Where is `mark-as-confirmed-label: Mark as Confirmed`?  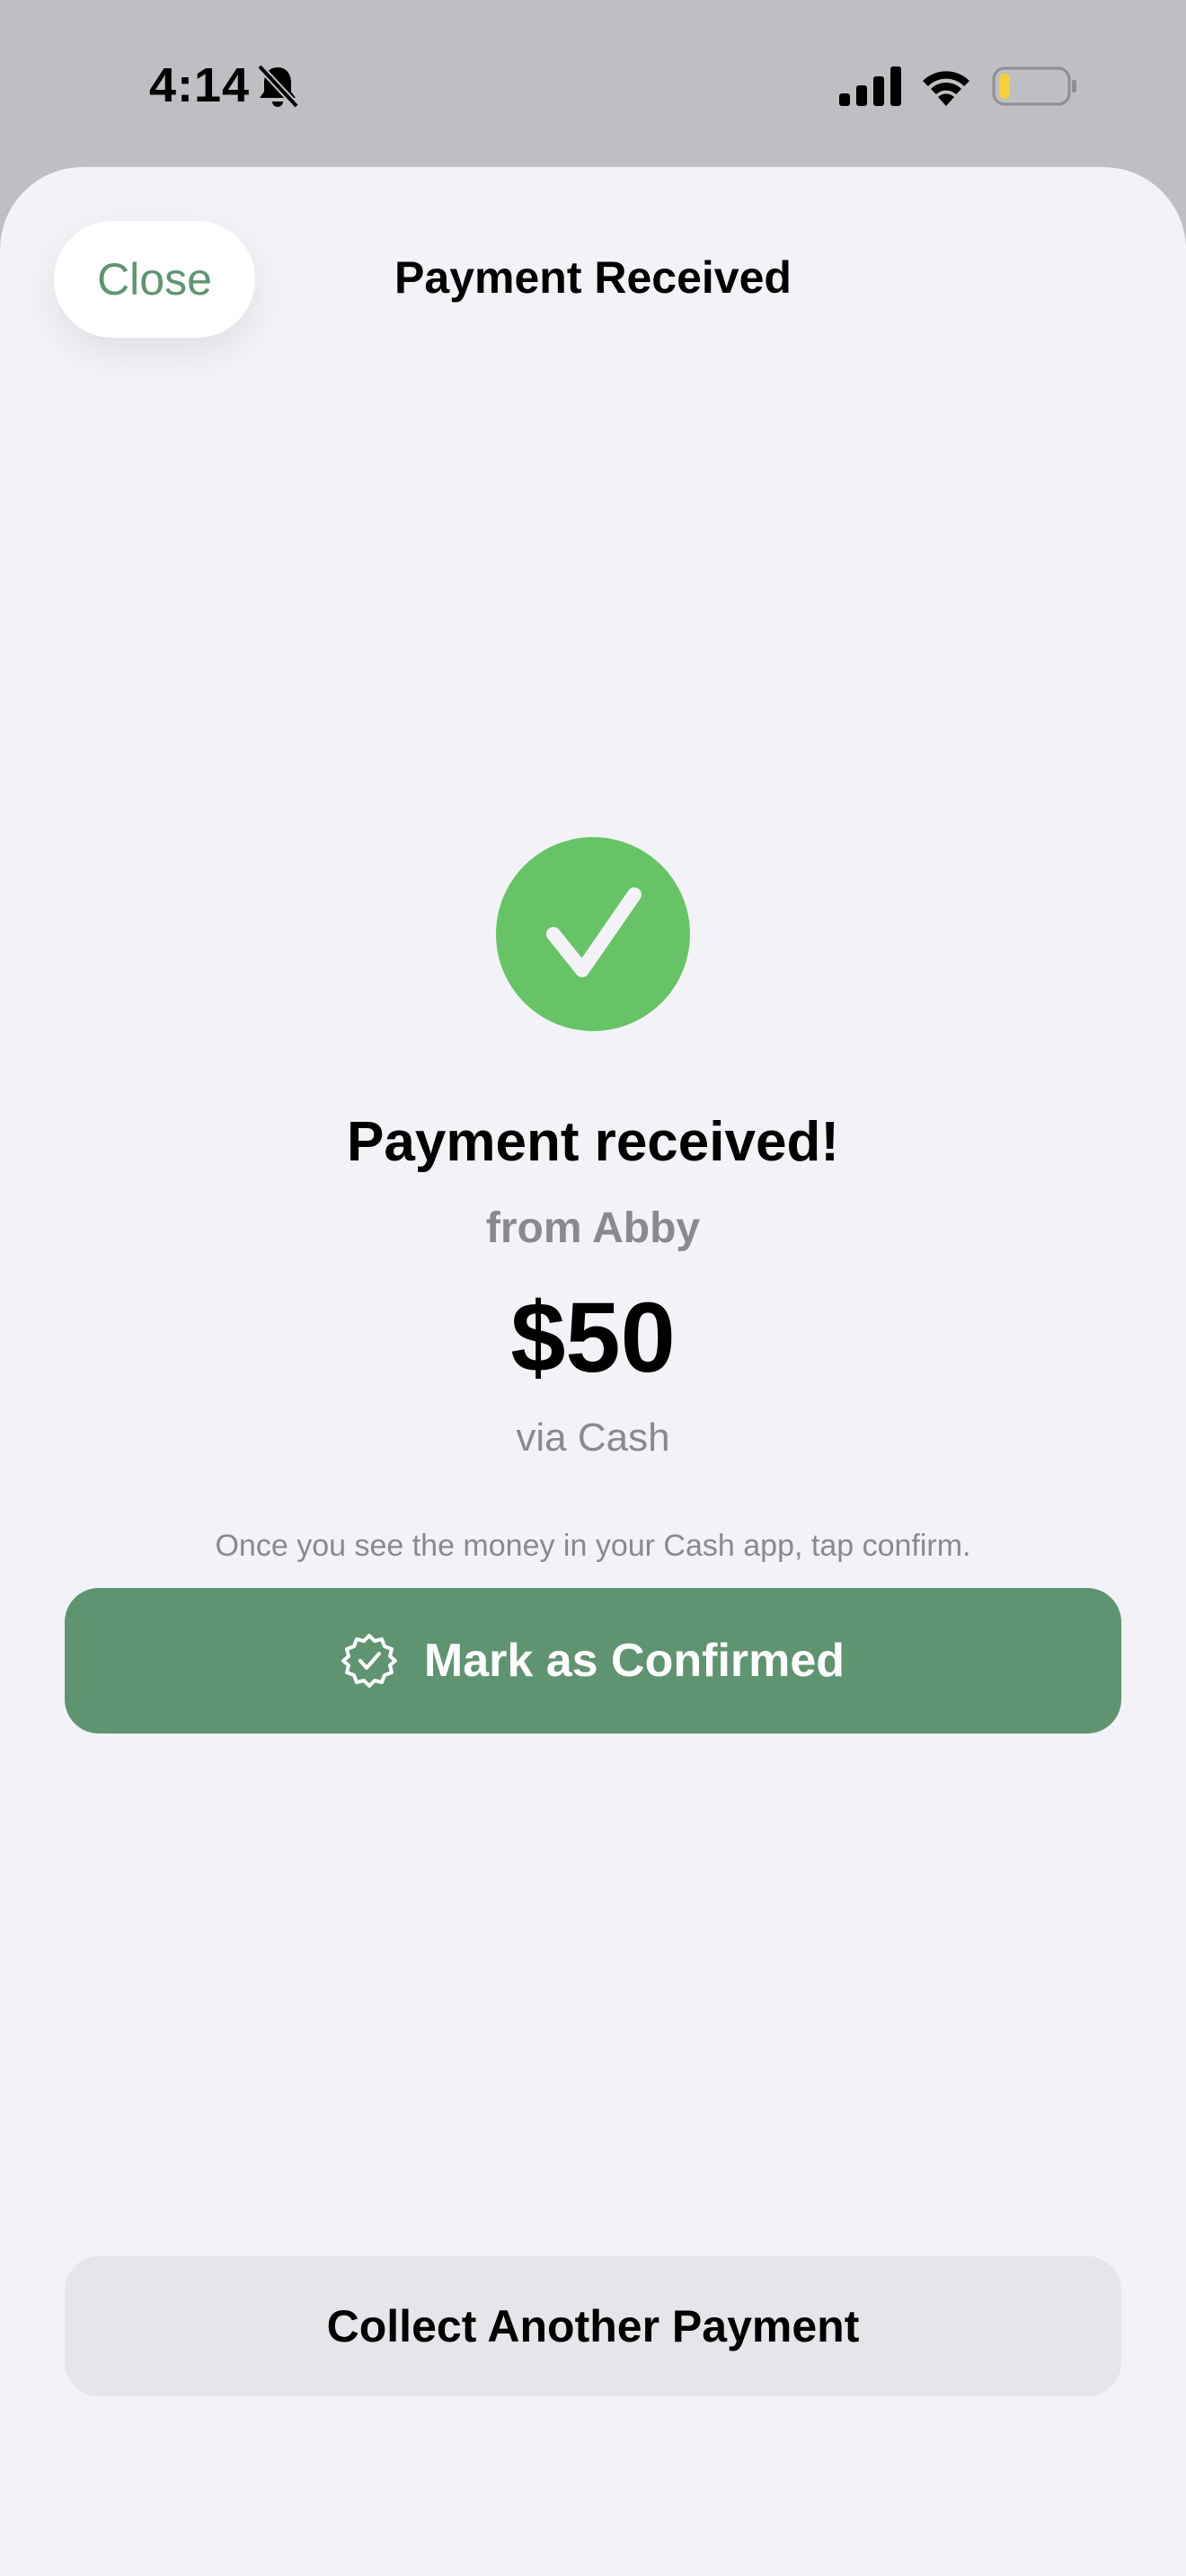 mark-as-confirmed-label: Mark as Confirmed is located at coordinates (634, 1661).